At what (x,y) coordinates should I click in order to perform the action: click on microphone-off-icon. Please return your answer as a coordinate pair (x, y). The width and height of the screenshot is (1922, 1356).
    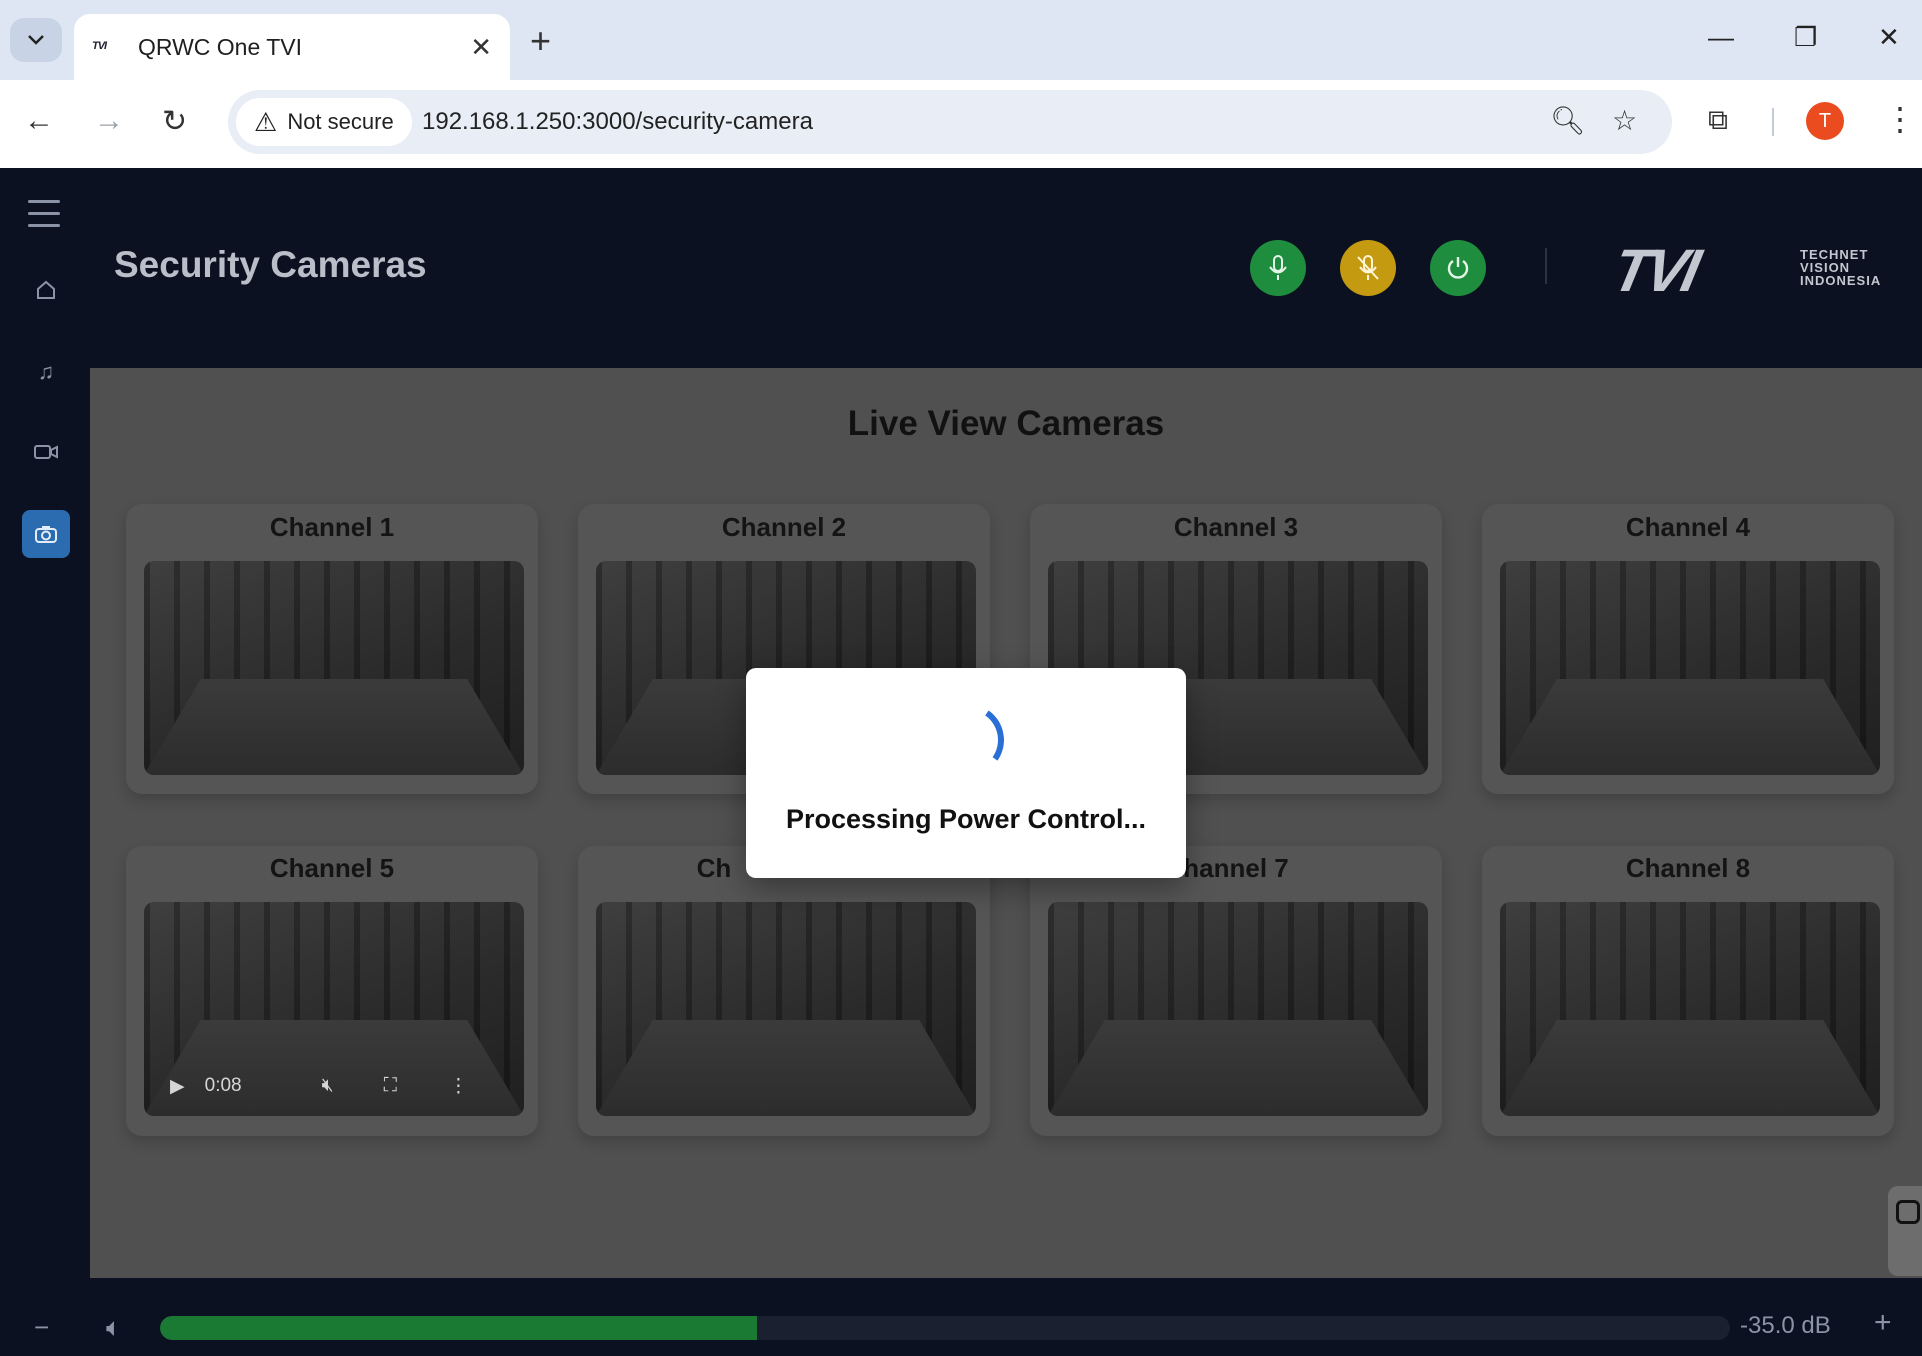
    Looking at the image, I should click on (1368, 267).